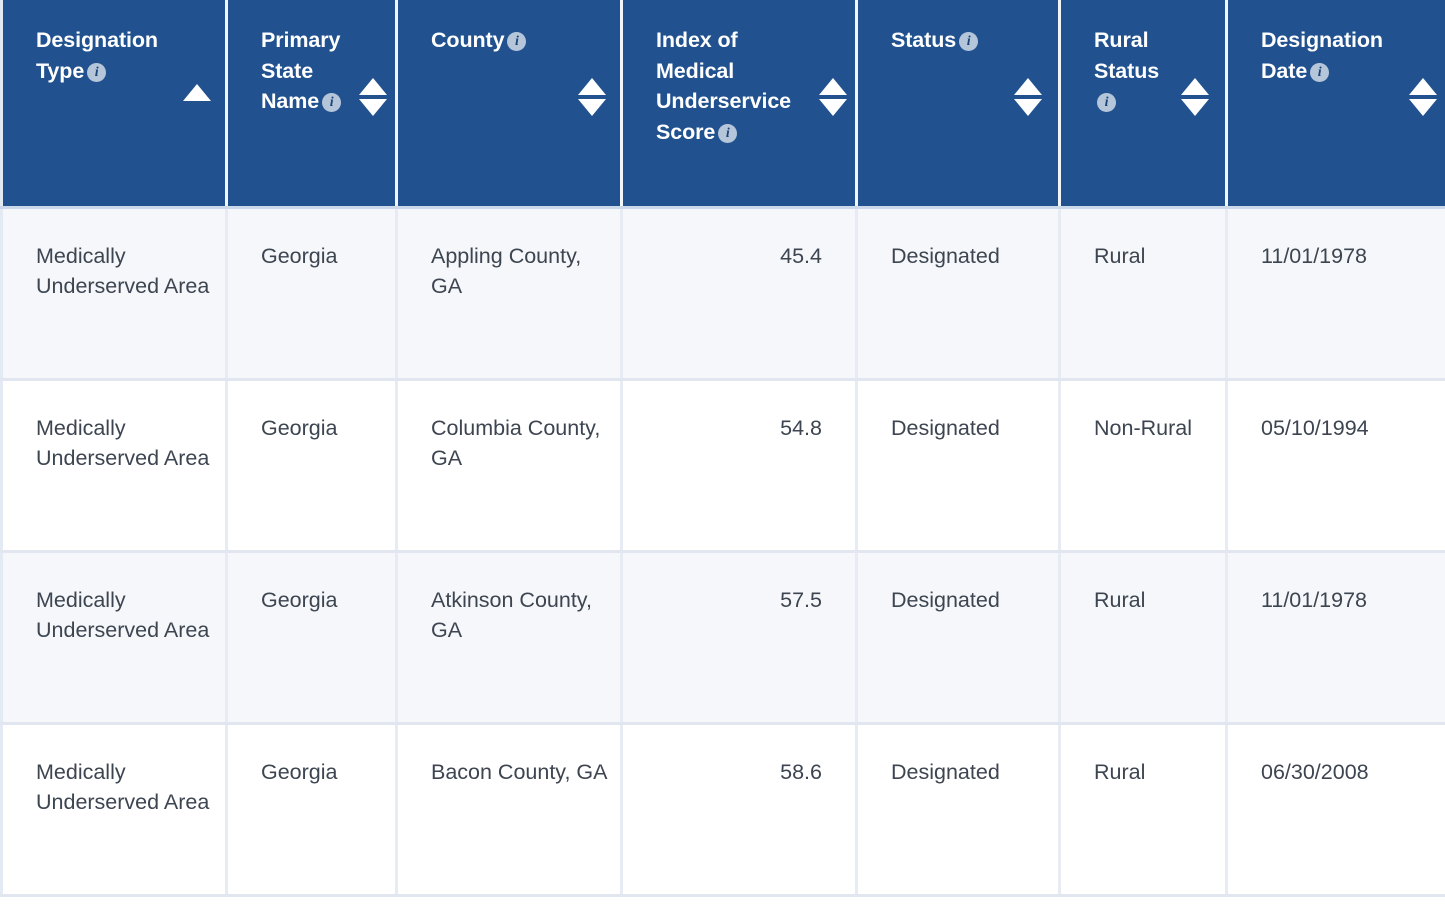 This screenshot has height=904, width=1445. I want to click on column-header-designation-type: Designation Type i, so click(113, 104).